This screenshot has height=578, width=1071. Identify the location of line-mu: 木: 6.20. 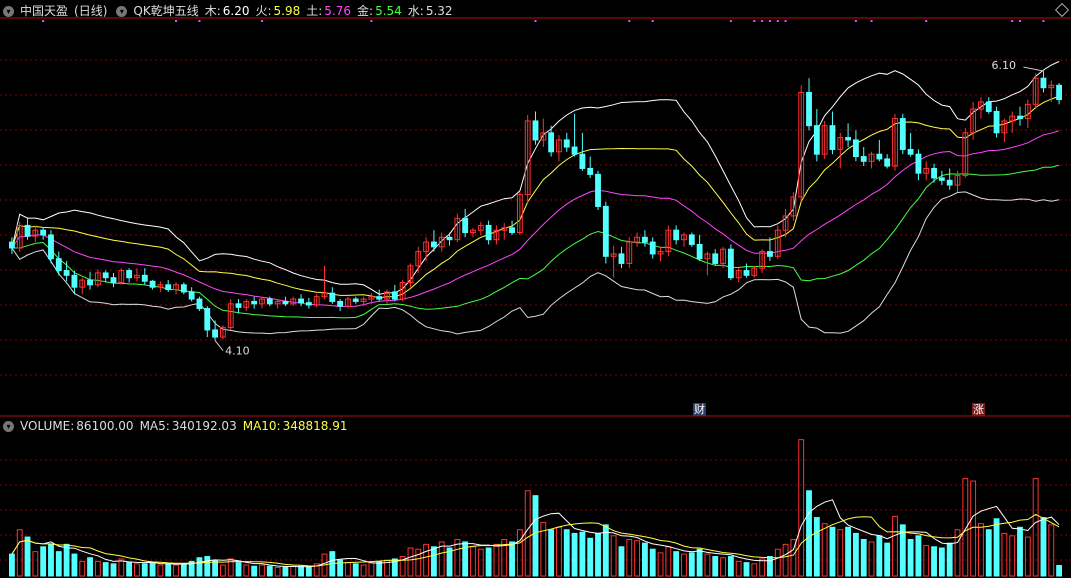
(227, 11).